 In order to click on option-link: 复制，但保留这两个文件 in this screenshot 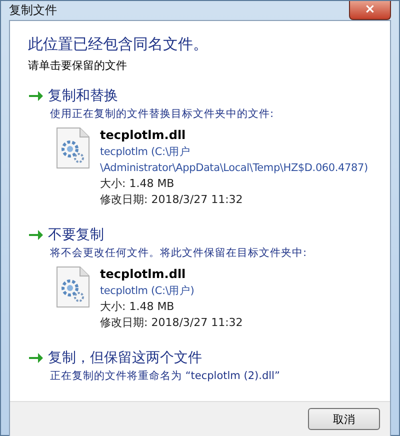, I will do `click(209, 358)`.